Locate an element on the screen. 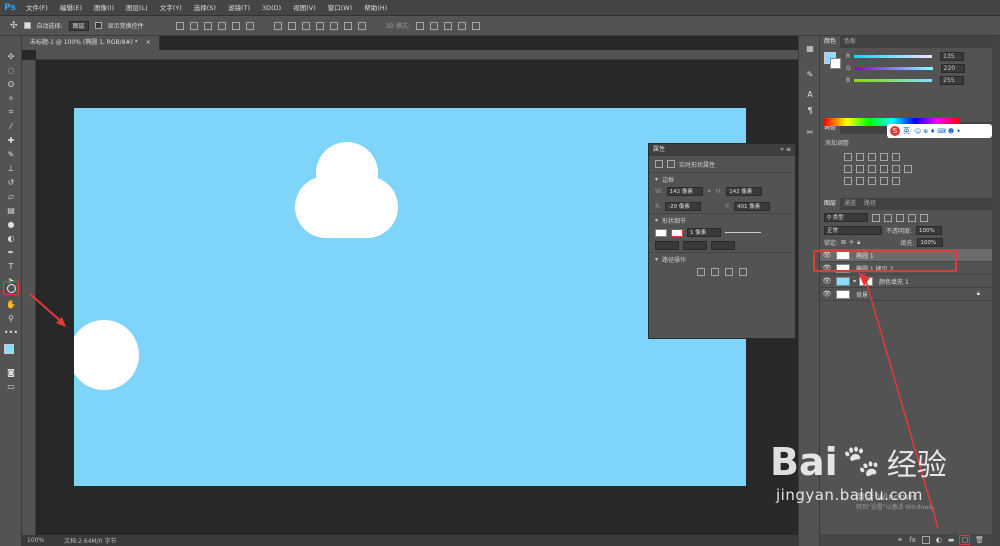 This screenshot has width=1000, height=546. fill-color-swatch is located at coordinates (661, 232).